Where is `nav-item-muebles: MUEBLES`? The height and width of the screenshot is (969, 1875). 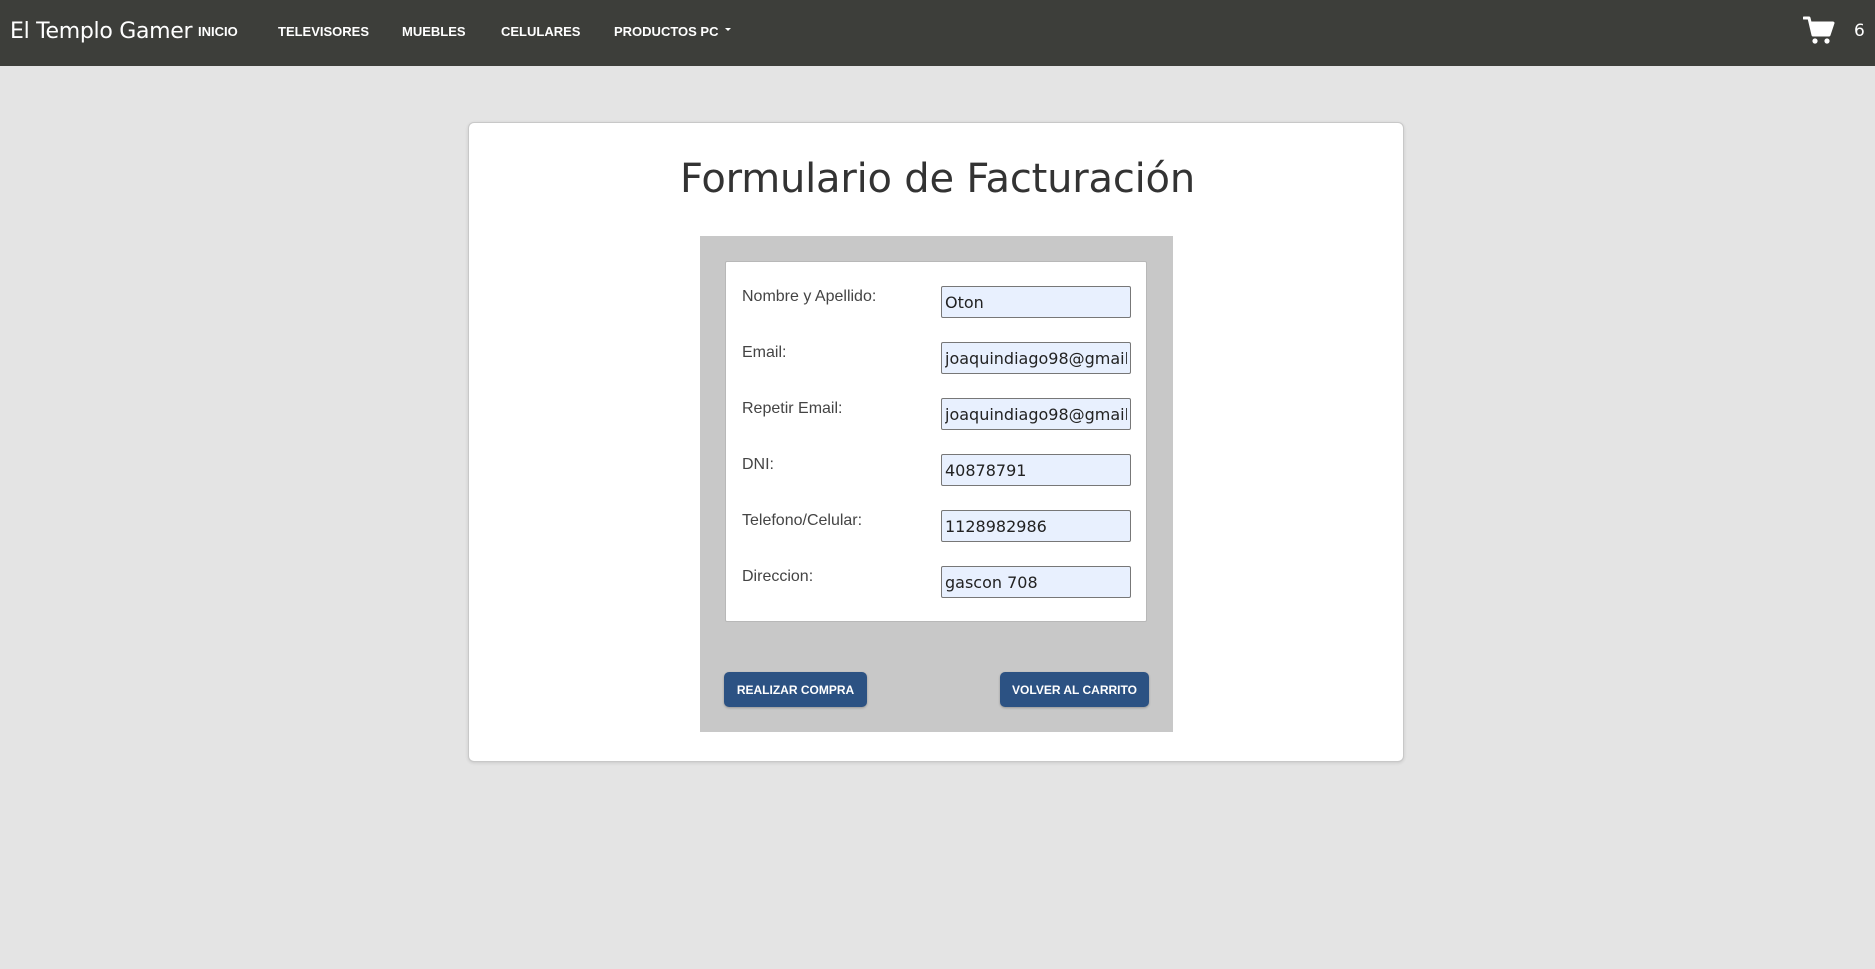 nav-item-muebles: MUEBLES is located at coordinates (434, 31).